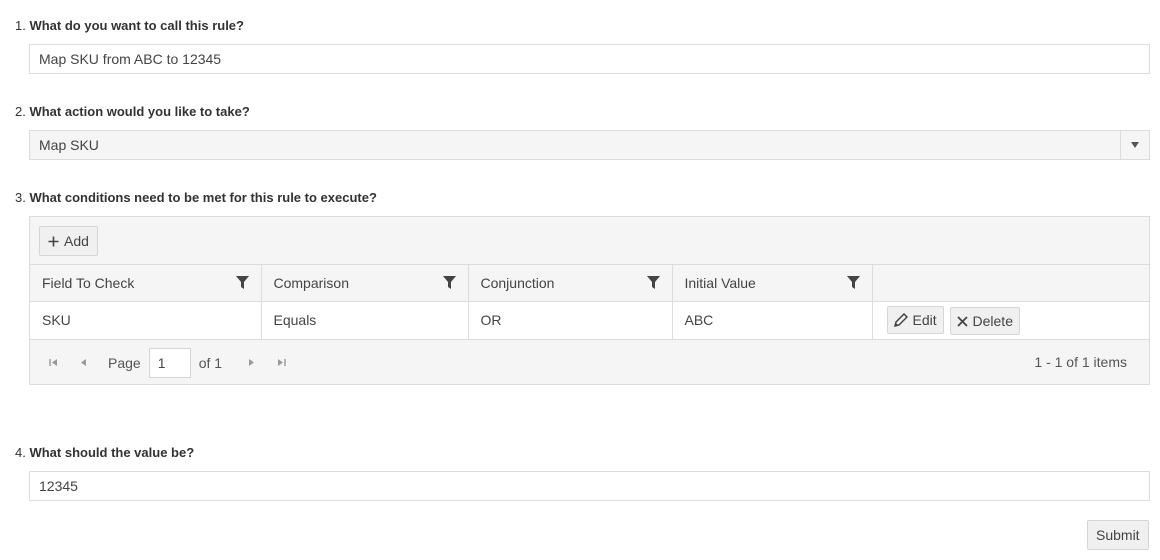 This screenshot has width=1160, height=560. What do you see at coordinates (129, 25) in the screenshot?
I see `question-1-label: 1. What do you want to call this rule?` at bounding box center [129, 25].